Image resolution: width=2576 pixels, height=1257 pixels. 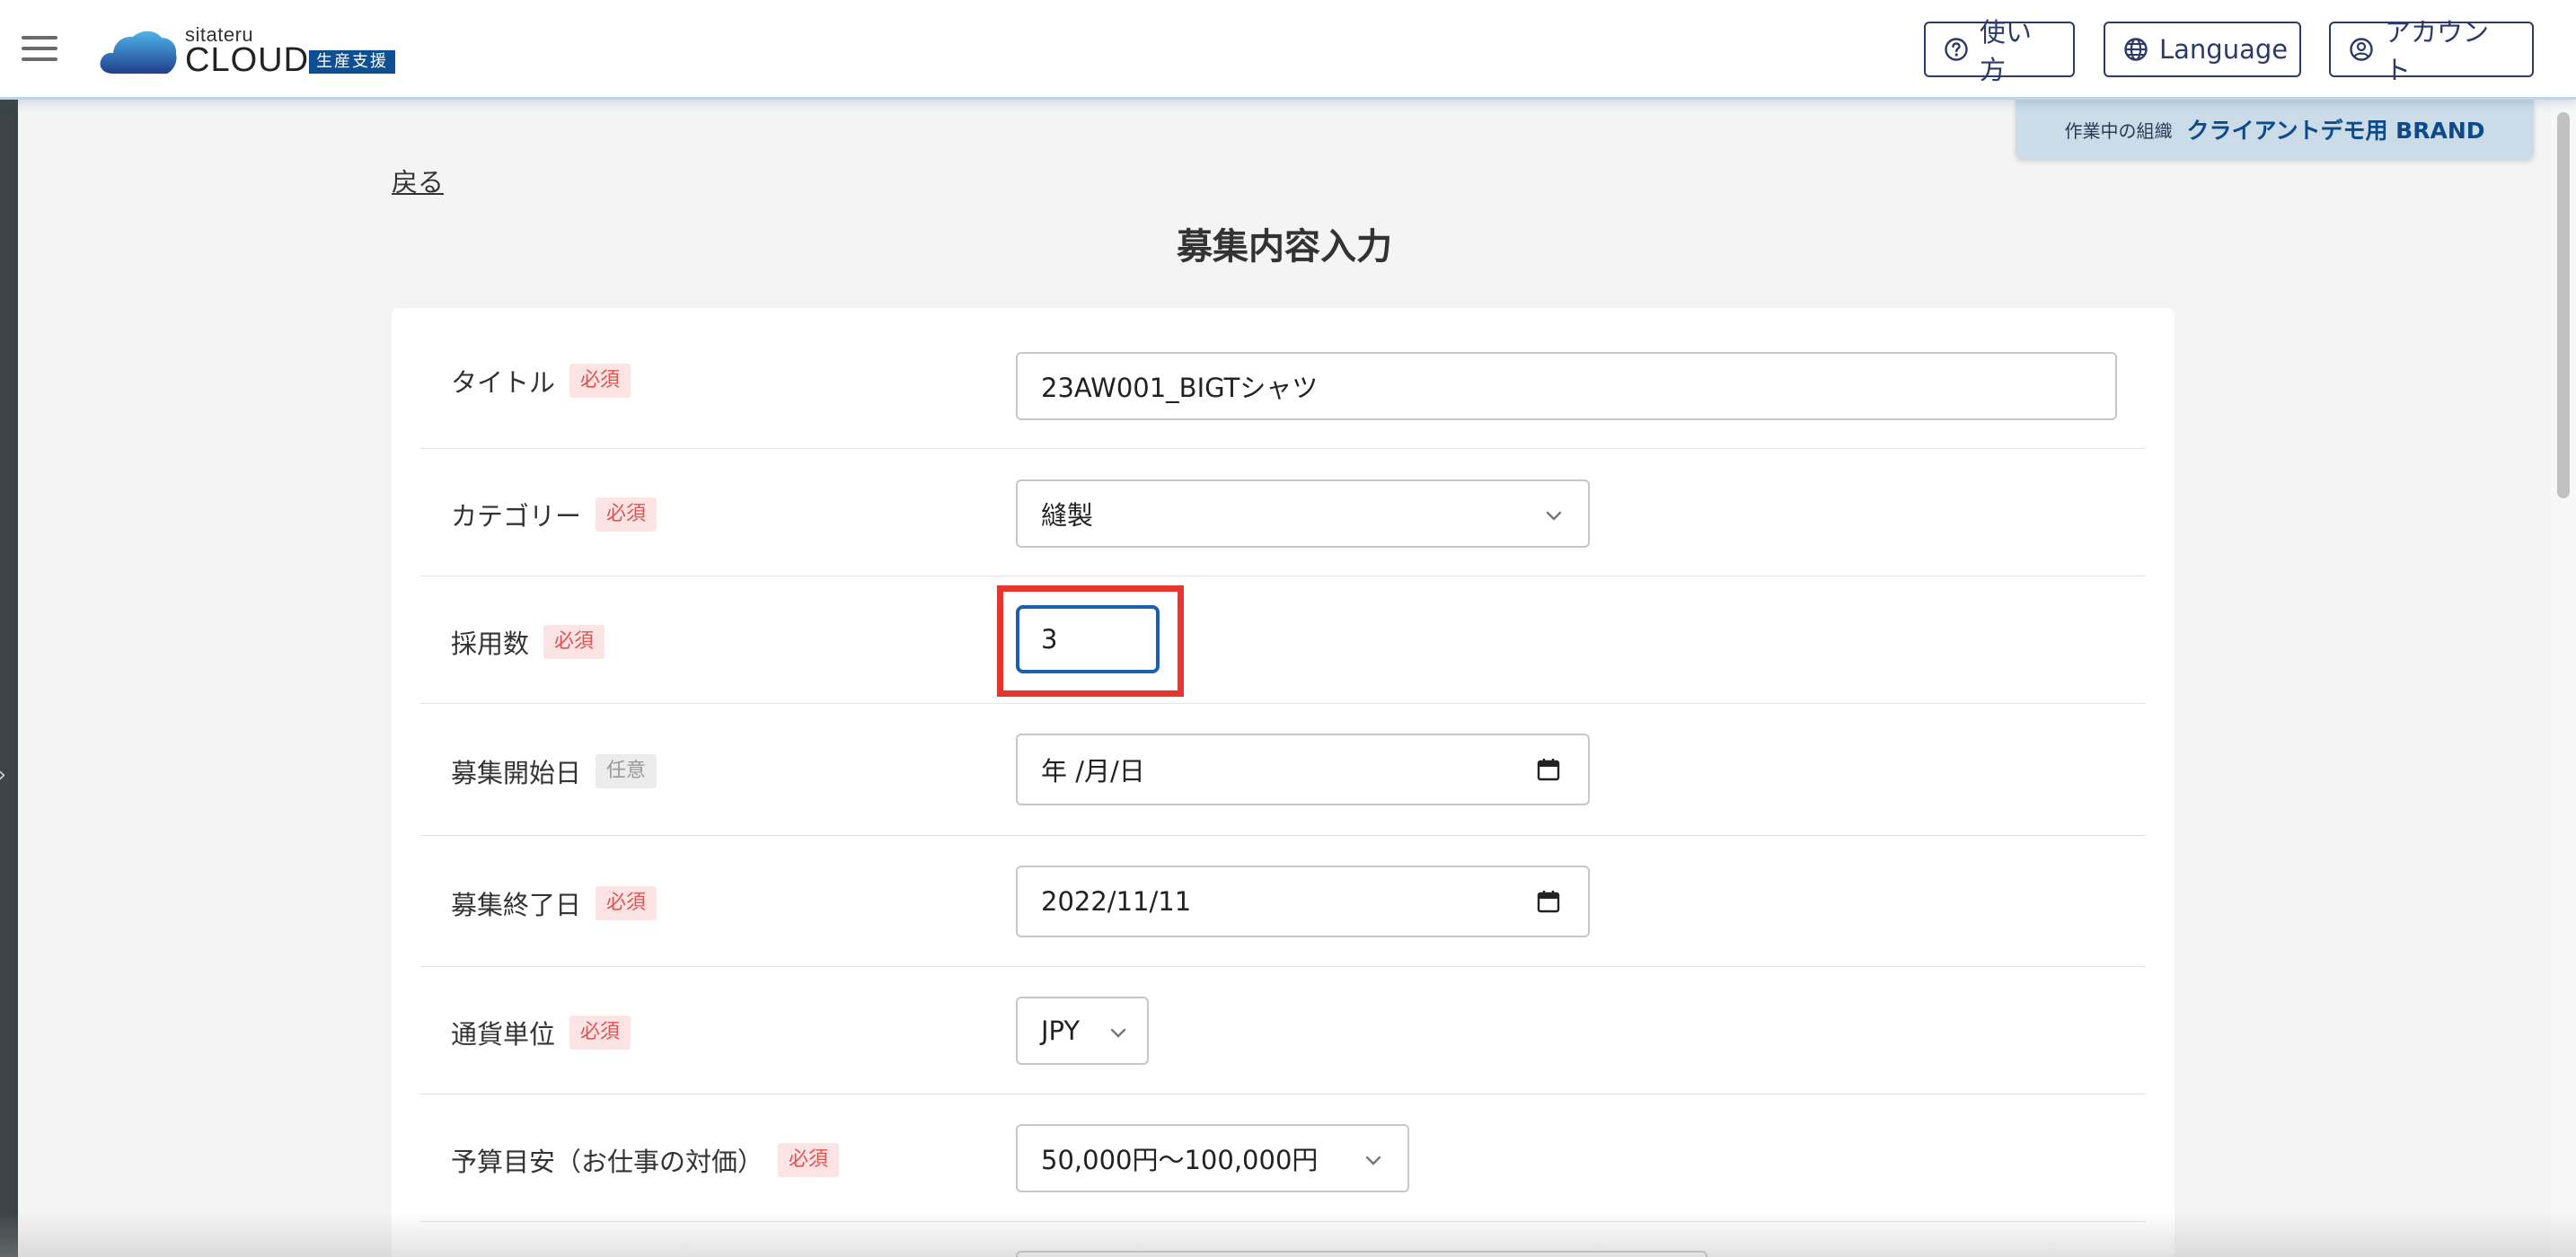 What do you see at coordinates (2136, 50) in the screenshot?
I see `globe-icon` at bounding box center [2136, 50].